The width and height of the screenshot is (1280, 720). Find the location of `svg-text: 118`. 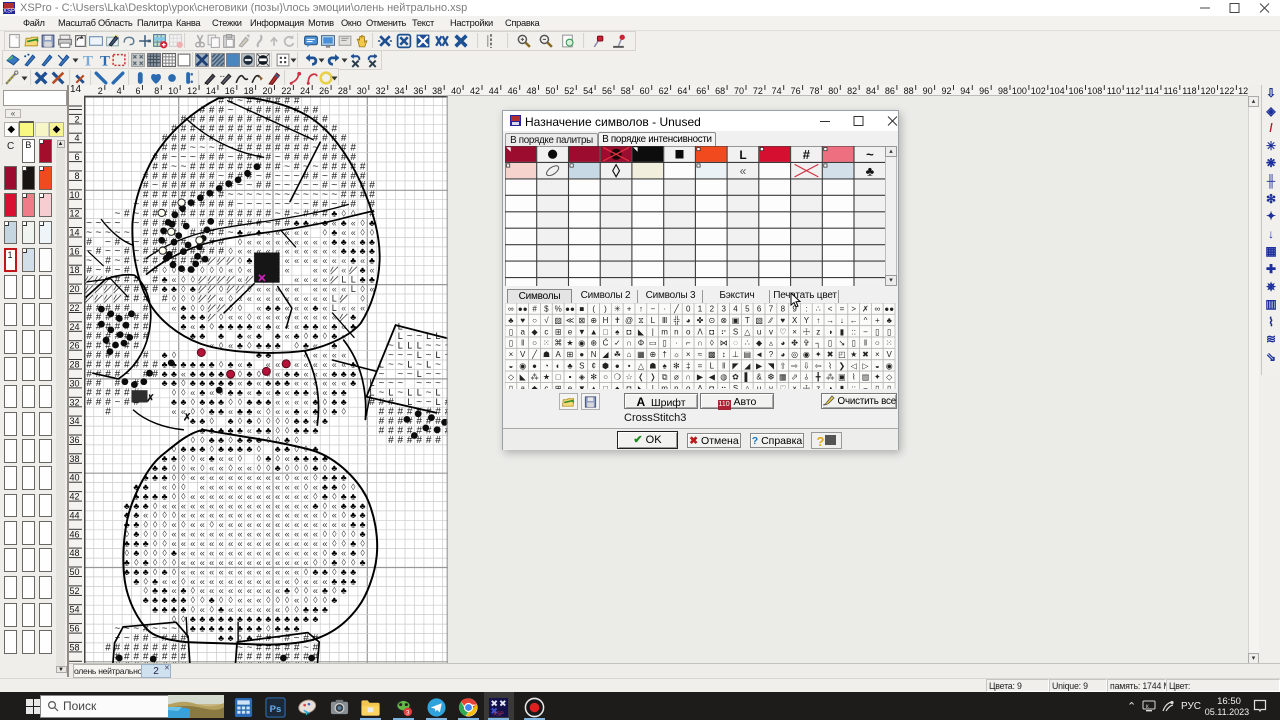

svg-text: 118 is located at coordinates (1189, 91).